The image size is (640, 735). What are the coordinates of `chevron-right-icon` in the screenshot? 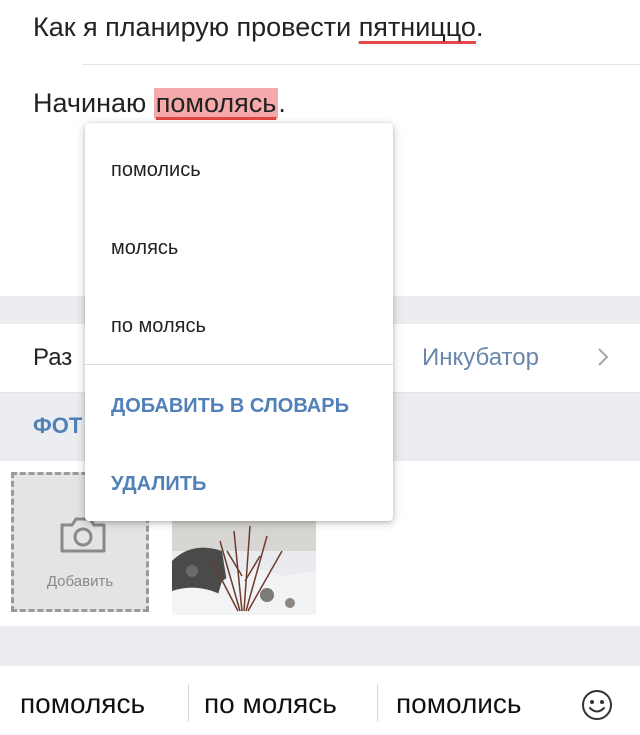 It's located at (603, 357).